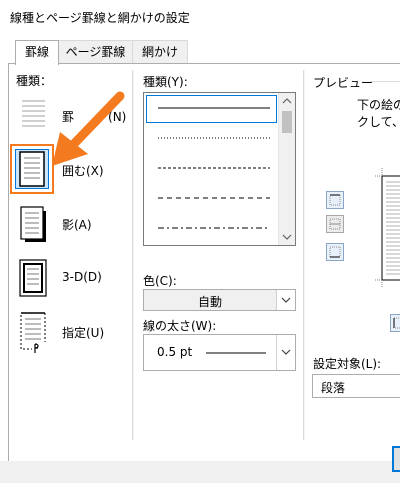 The height and width of the screenshot is (483, 400). What do you see at coordinates (200, 472) in the screenshot?
I see `dialog-footer` at bounding box center [200, 472].